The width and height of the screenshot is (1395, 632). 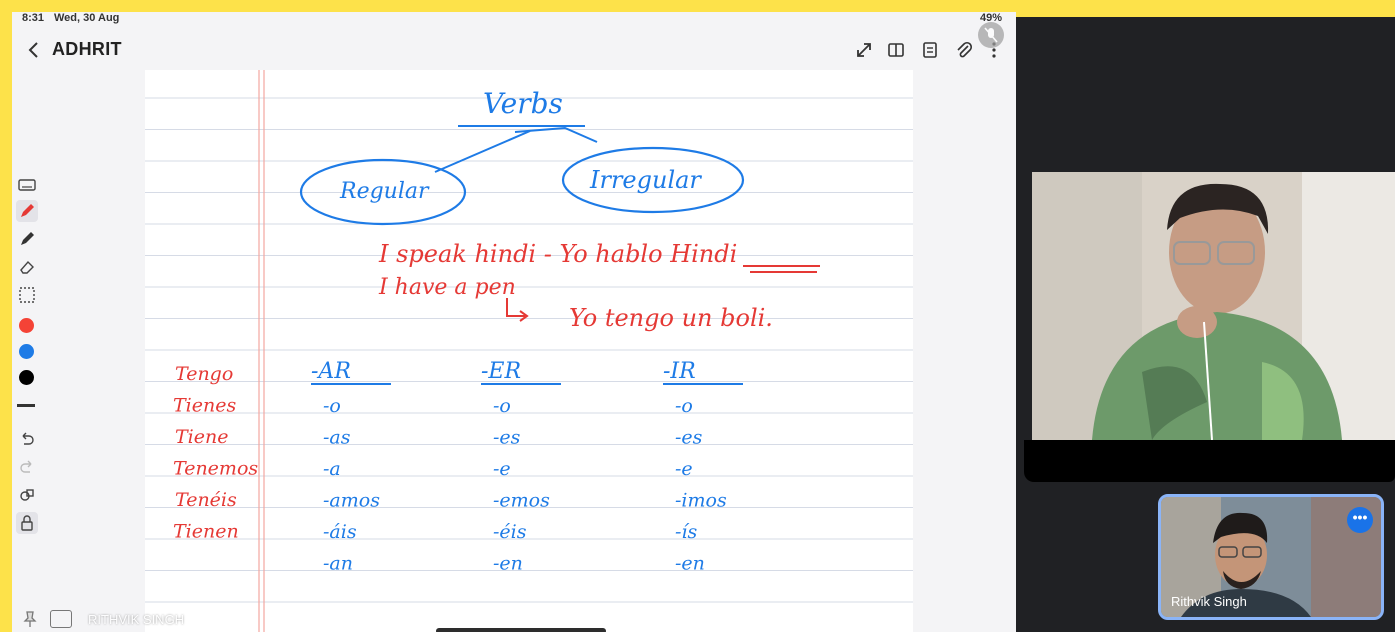 I want to click on hw-heading: Verbs, so click(x=523, y=103).